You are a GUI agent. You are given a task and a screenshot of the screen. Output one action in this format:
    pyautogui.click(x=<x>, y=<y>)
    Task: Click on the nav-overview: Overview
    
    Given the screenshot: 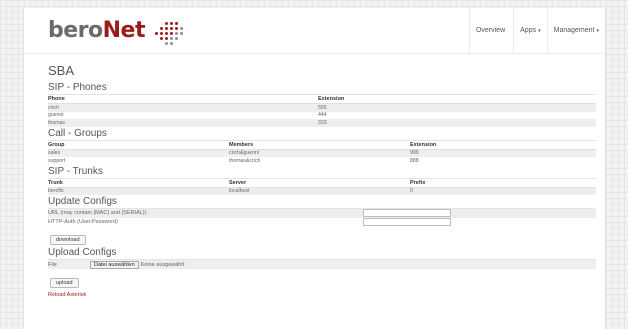 What is the action you would take?
    pyautogui.click(x=490, y=30)
    